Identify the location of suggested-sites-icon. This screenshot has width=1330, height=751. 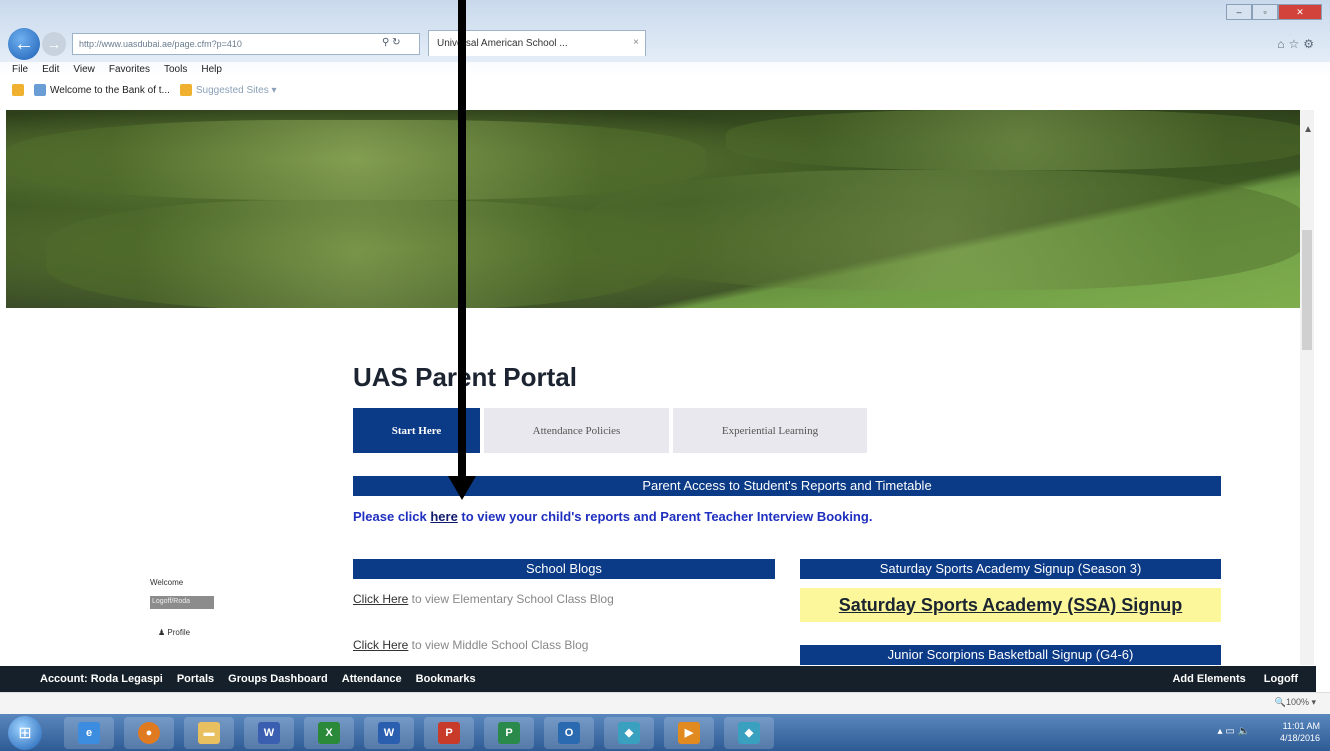
(185, 90).